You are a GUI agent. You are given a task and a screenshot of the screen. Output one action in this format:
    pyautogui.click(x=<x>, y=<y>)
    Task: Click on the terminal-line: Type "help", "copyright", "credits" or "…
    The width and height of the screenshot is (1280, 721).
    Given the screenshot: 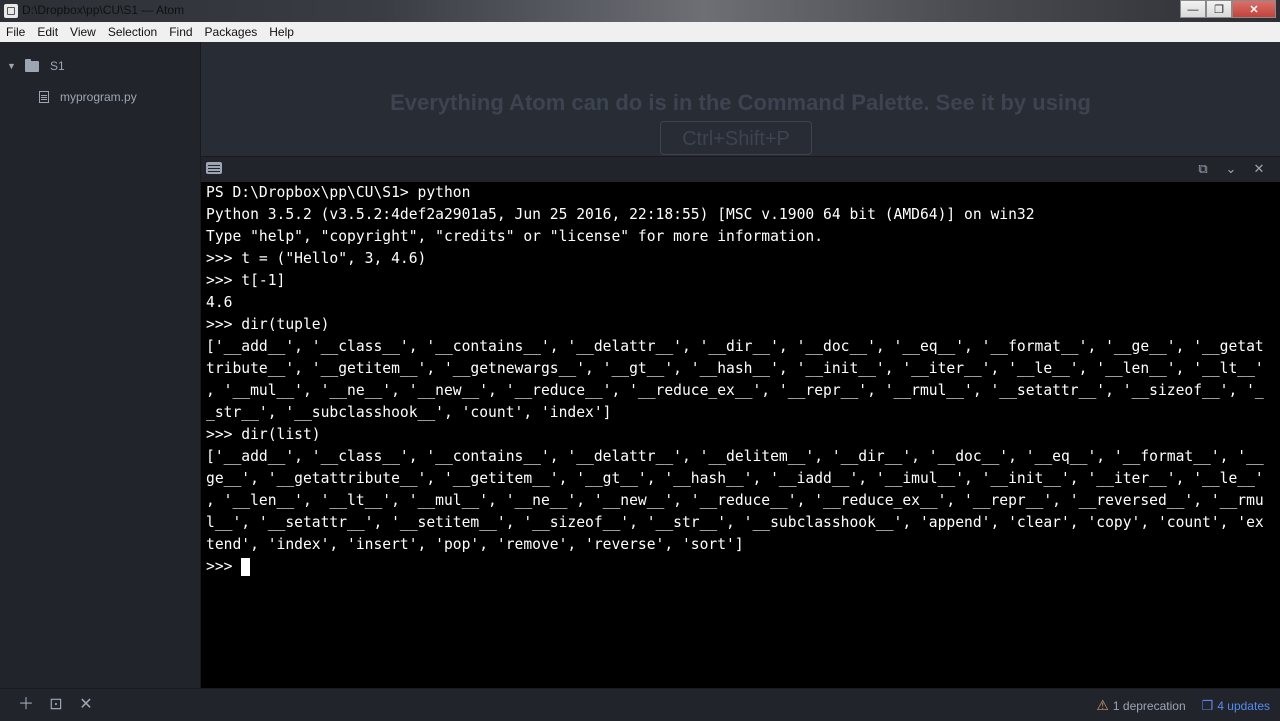 What is the action you would take?
    pyautogui.click(x=515, y=236)
    